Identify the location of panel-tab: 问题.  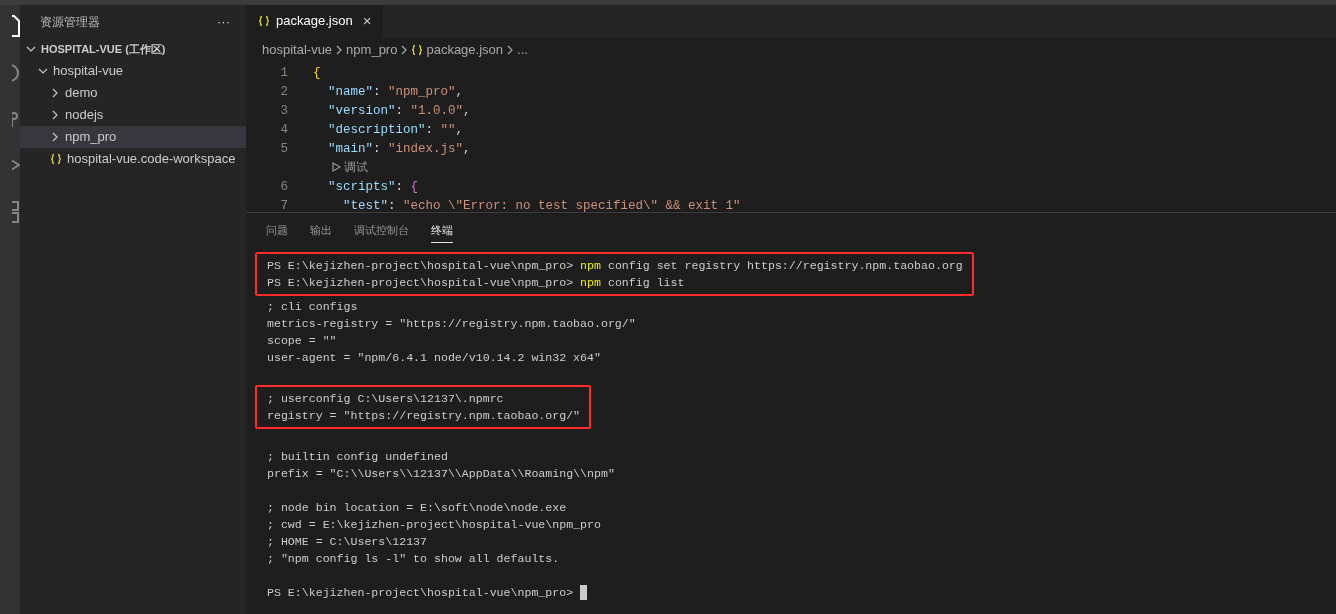
(277, 230).